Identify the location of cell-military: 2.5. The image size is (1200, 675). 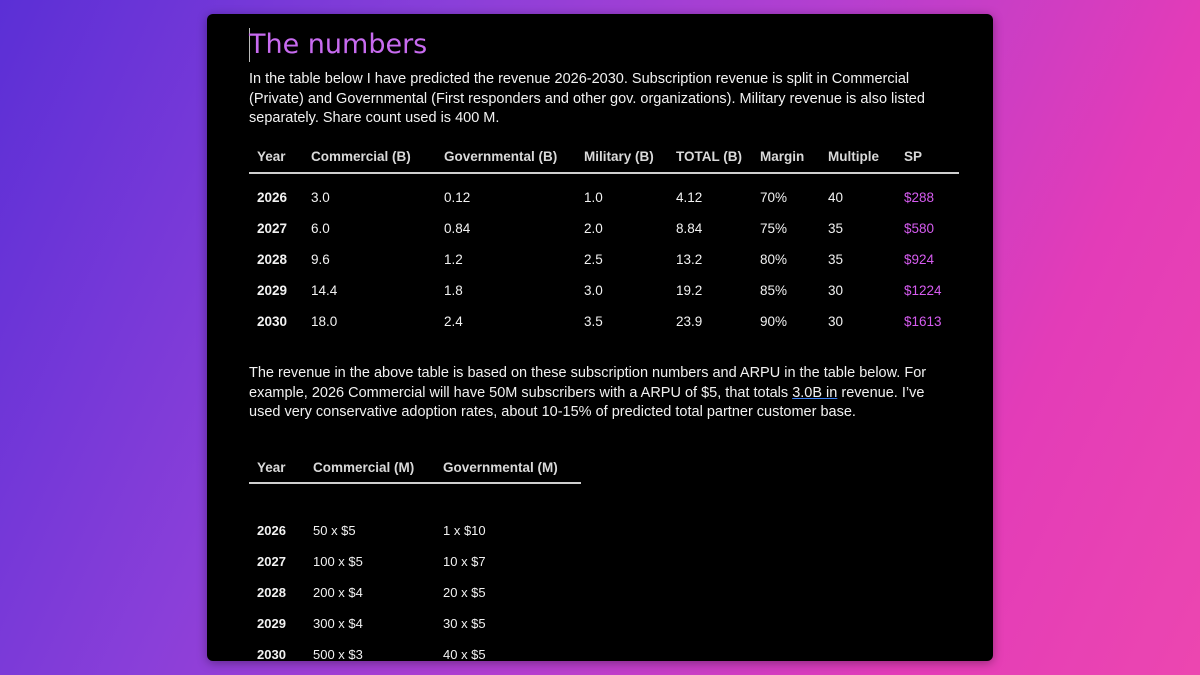
(593, 259).